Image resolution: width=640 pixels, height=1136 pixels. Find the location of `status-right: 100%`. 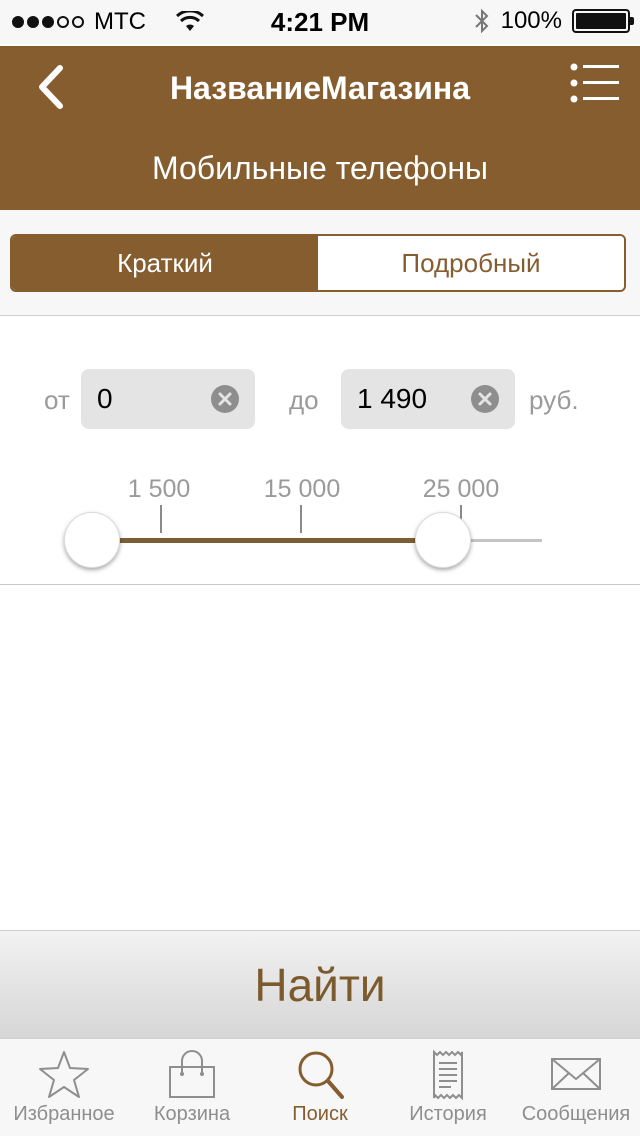

status-right: 100% is located at coordinates (553, 21).